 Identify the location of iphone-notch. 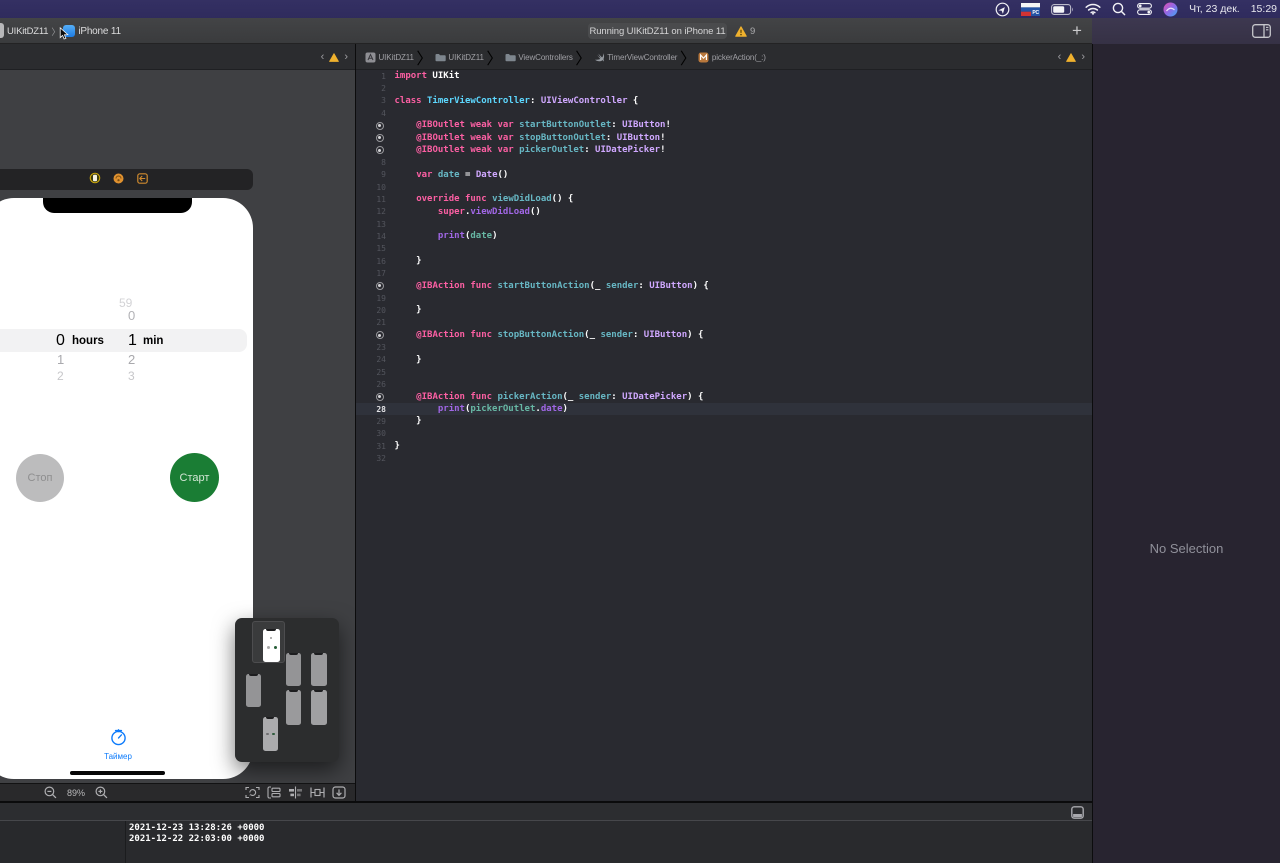
(117, 205).